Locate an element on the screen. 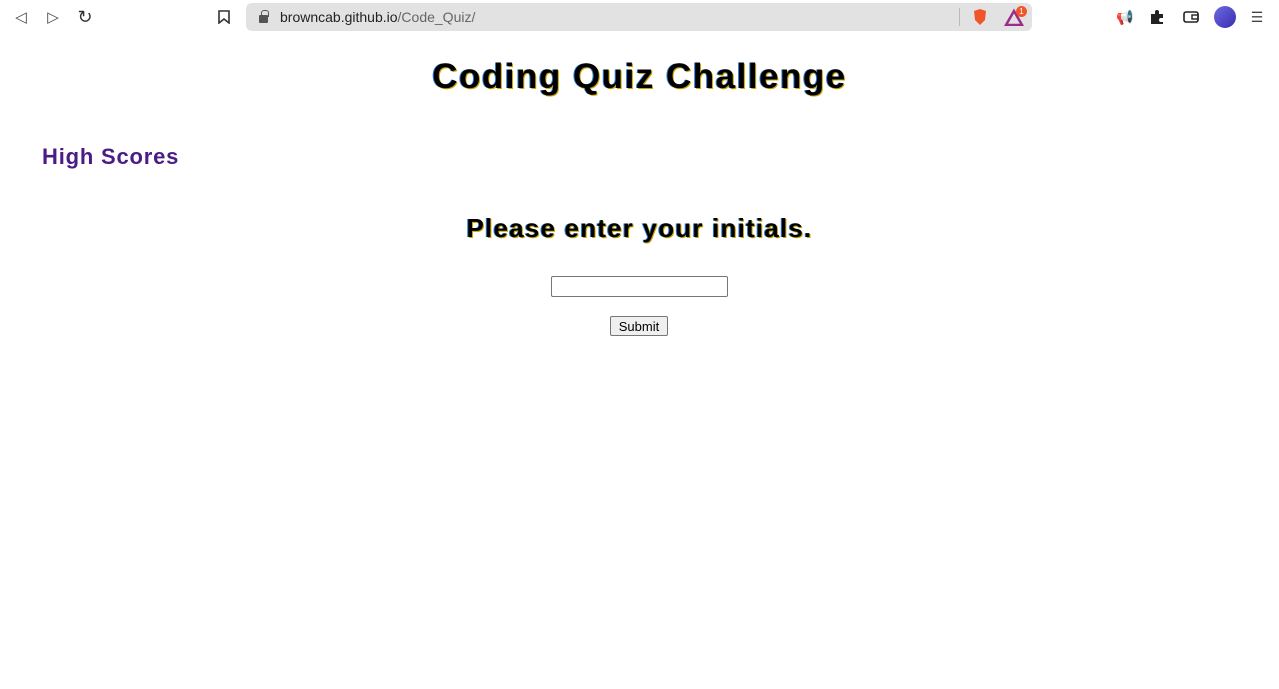  back-icon: ◁ is located at coordinates (21, 17).